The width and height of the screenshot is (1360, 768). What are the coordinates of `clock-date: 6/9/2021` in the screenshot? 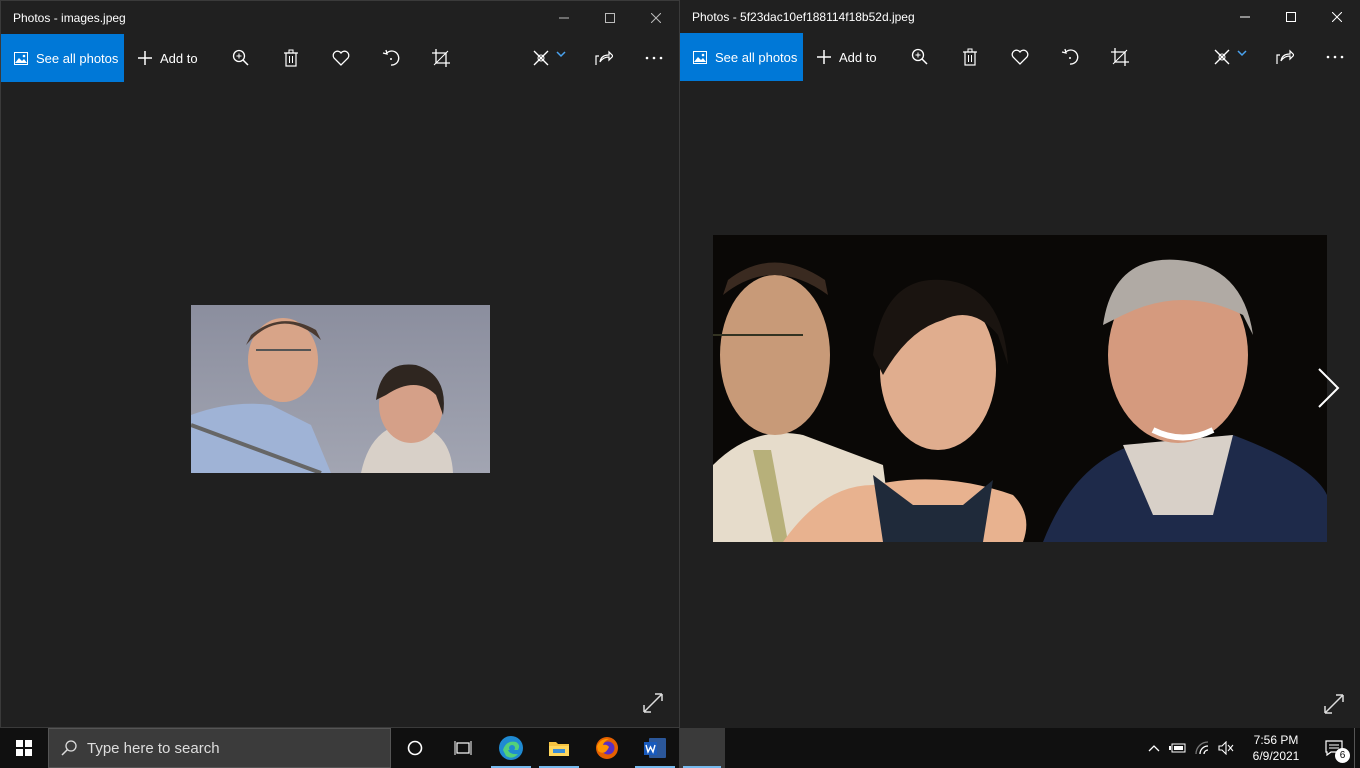 It's located at (1276, 756).